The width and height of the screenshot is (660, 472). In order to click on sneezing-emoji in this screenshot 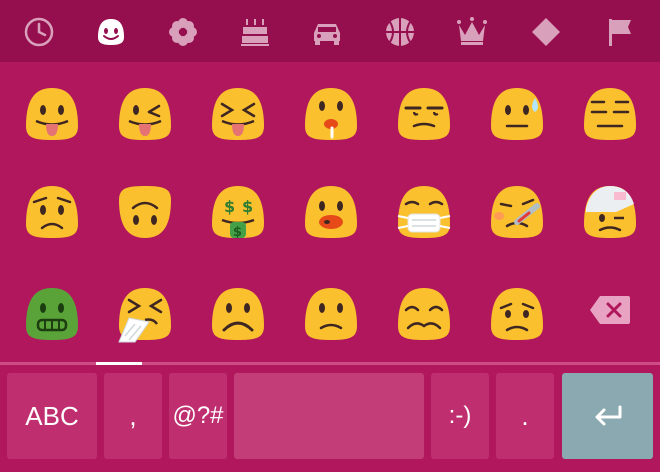, I will do `click(145, 314)`.